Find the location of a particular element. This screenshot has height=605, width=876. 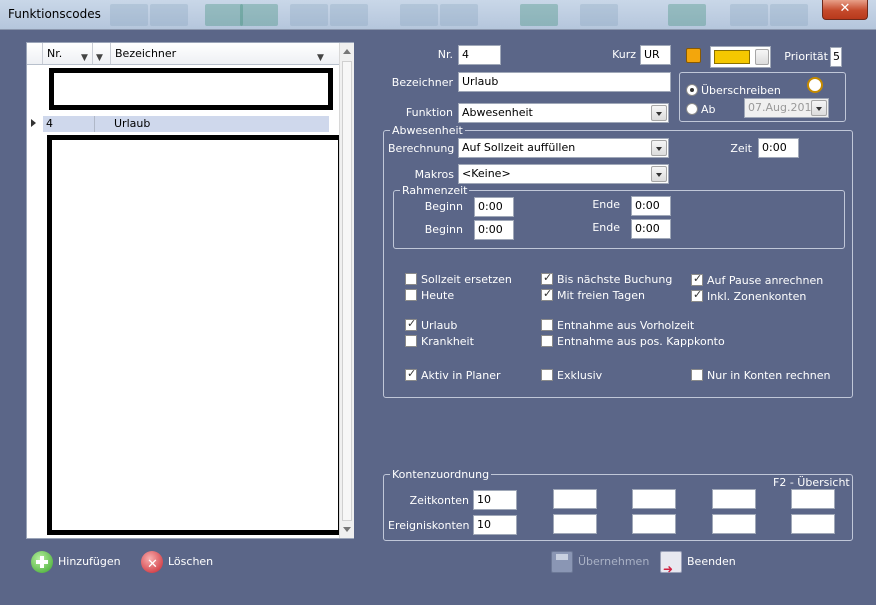

checkbox-label: Mit freien Tagen is located at coordinates (601, 295).